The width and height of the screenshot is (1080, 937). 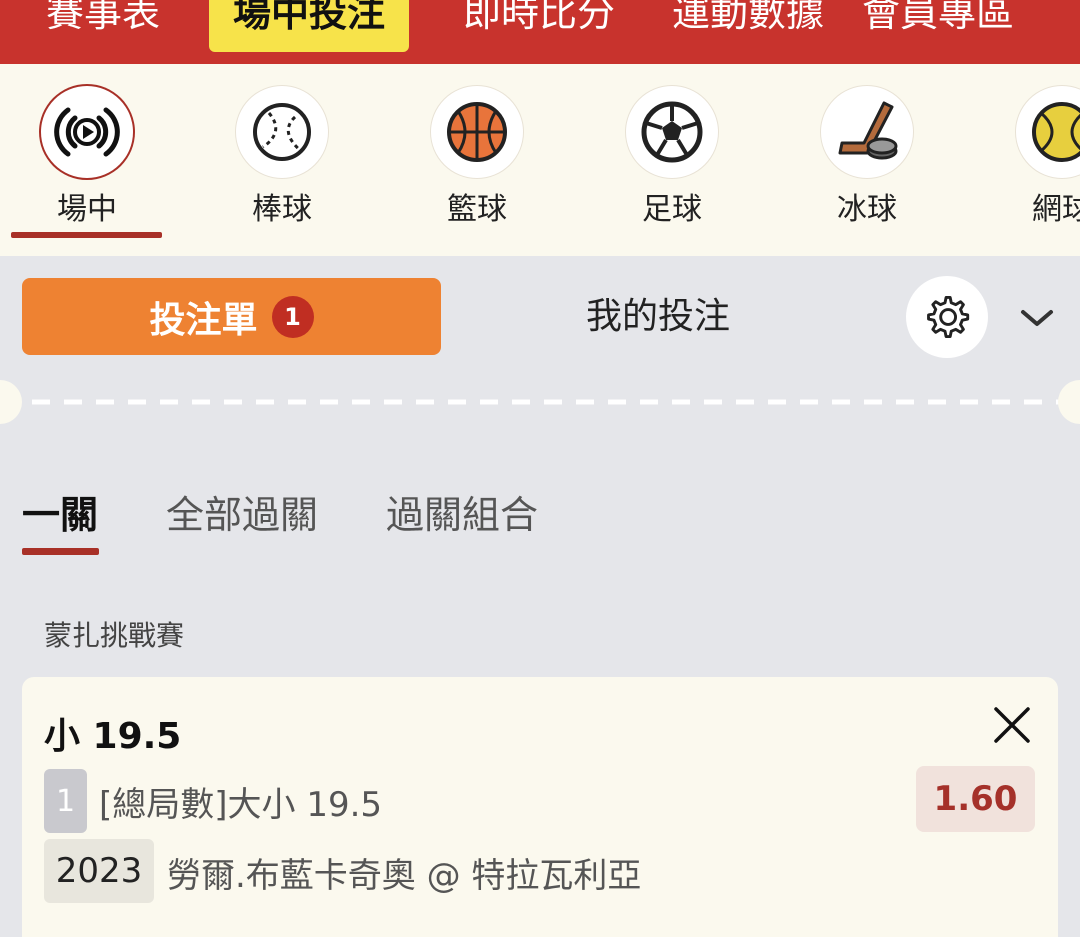 What do you see at coordinates (203, 320) in the screenshot?
I see `betslip-label: 投注單` at bounding box center [203, 320].